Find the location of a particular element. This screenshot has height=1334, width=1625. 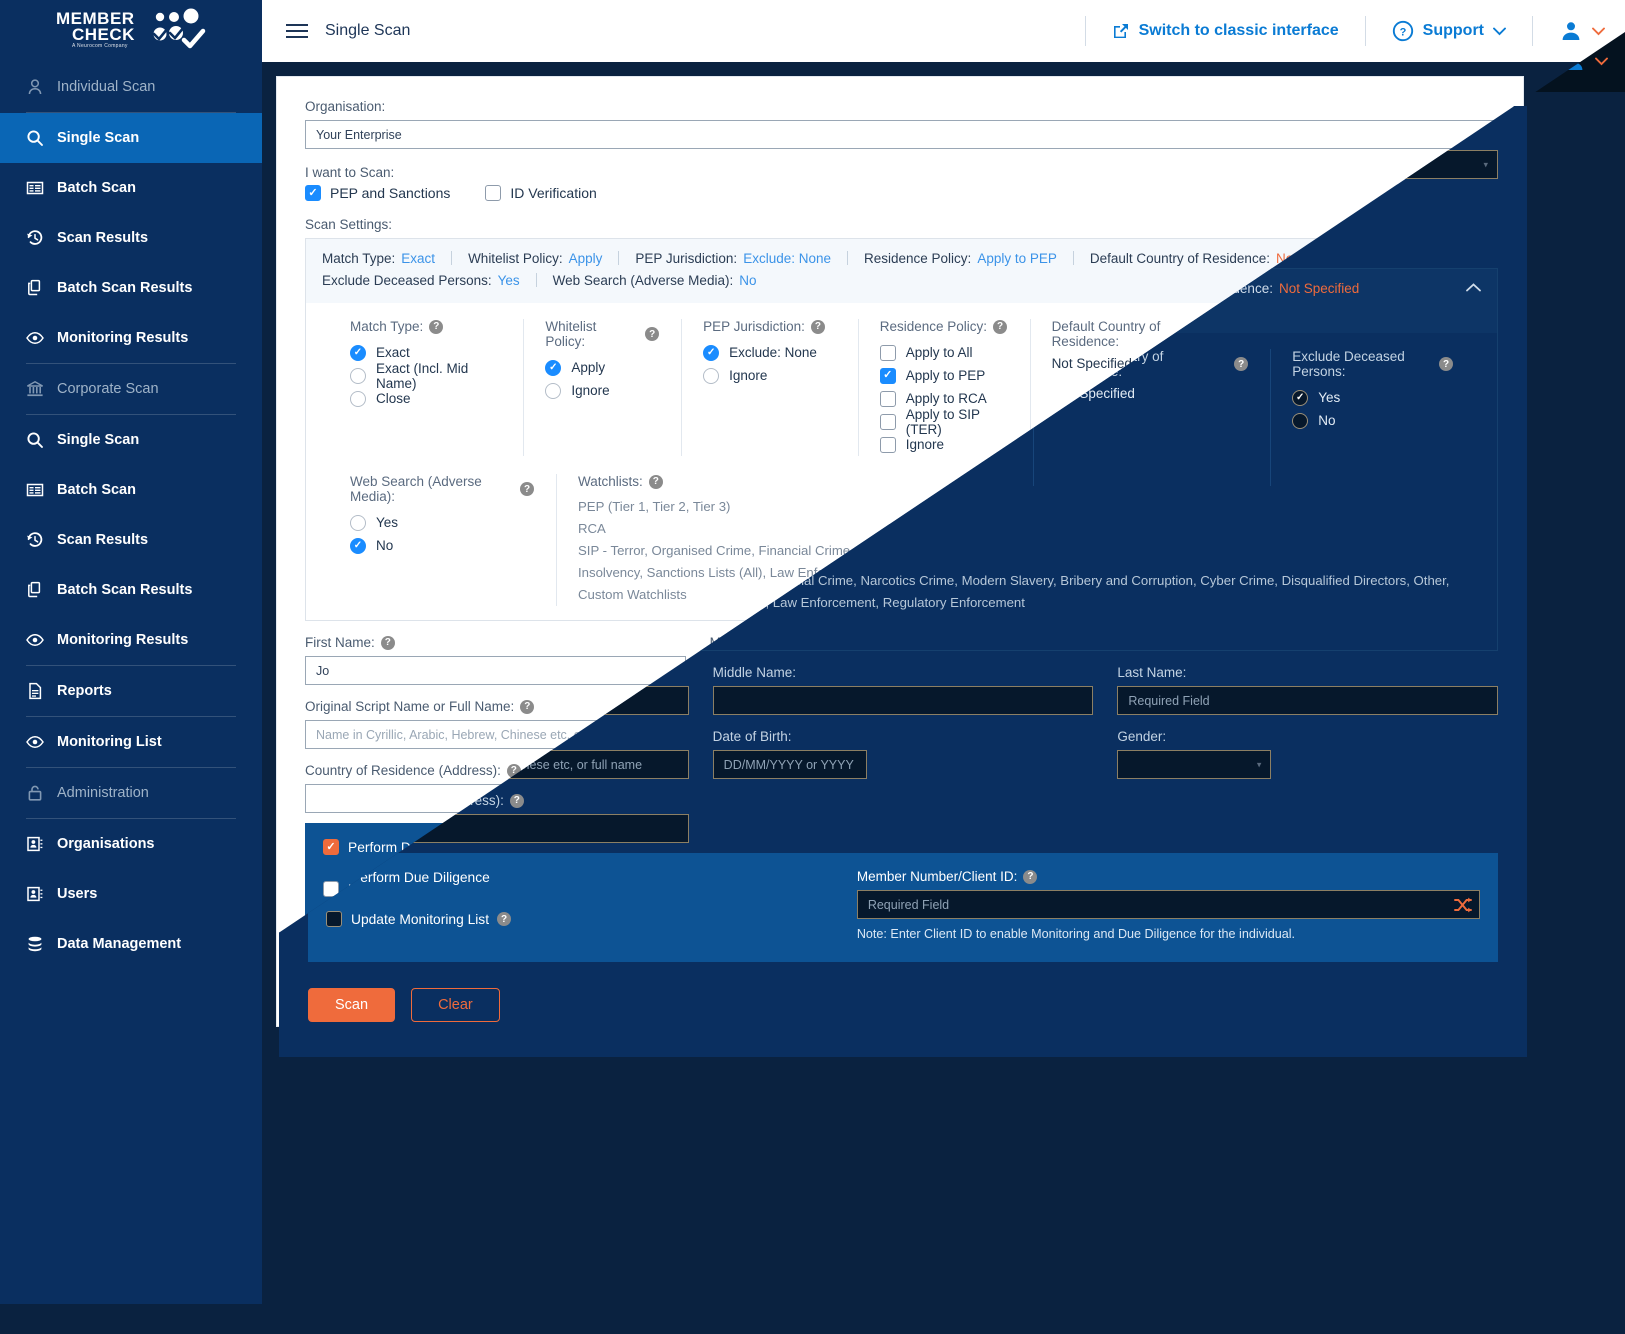

option-yes: Yes is located at coordinates (442, 522).